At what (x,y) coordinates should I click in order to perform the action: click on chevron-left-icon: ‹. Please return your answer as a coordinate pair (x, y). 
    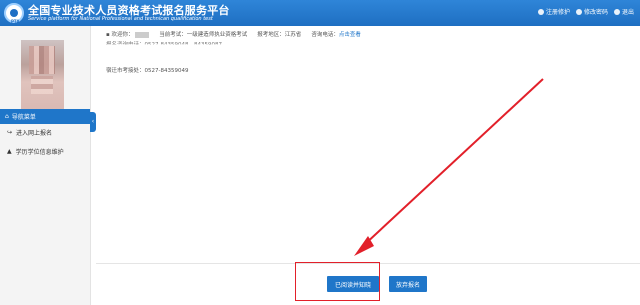
    Looking at the image, I should click on (93, 121).